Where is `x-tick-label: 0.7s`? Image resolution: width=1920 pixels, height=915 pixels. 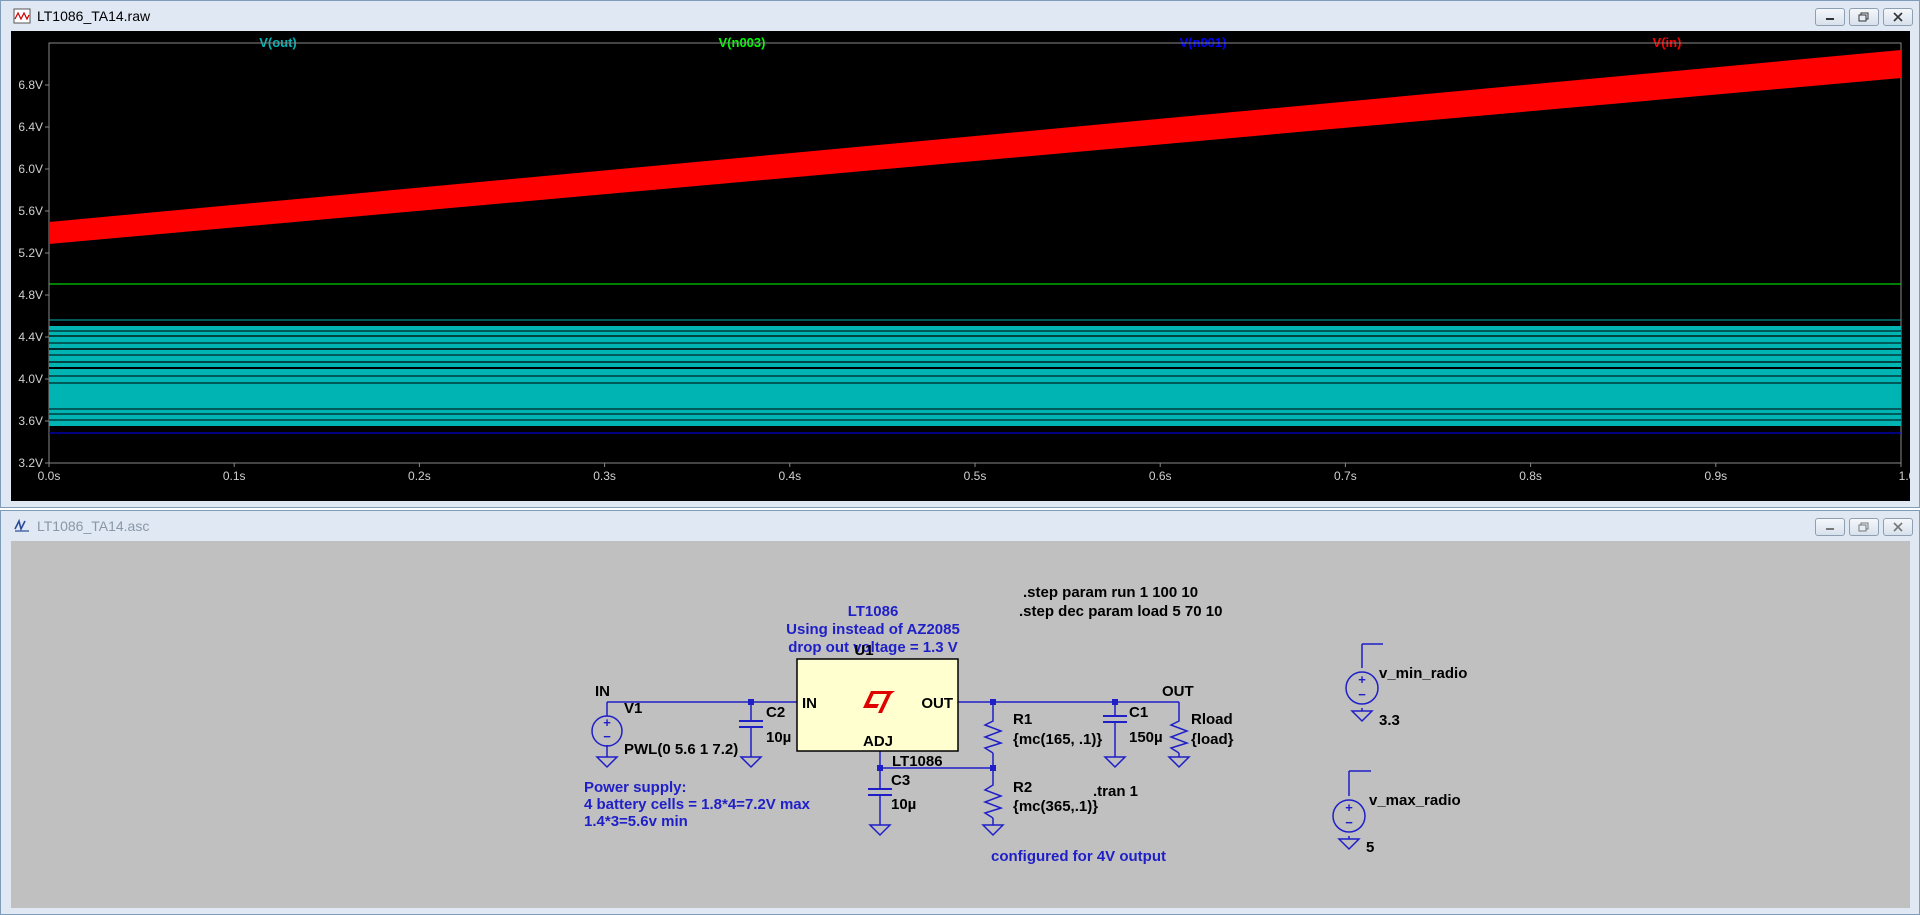 x-tick-label: 0.7s is located at coordinates (1345, 476).